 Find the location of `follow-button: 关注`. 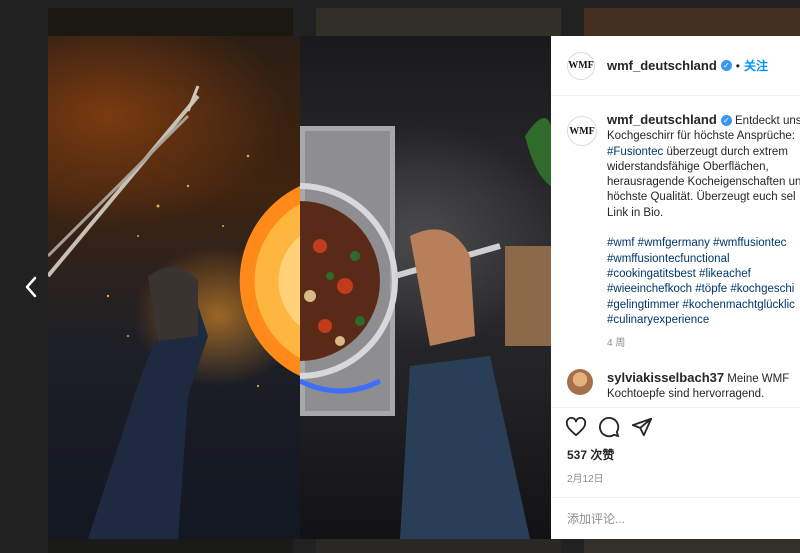

follow-button: 关注 is located at coordinates (756, 65).